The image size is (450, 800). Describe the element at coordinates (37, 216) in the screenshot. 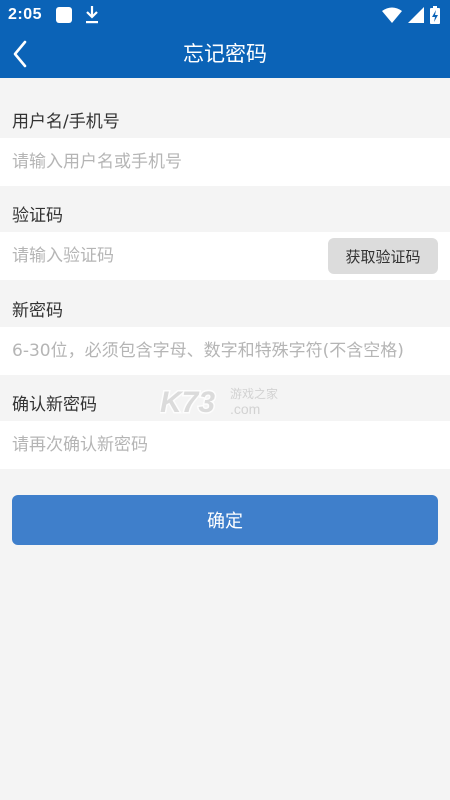

I see `code-label: 验证码` at that location.